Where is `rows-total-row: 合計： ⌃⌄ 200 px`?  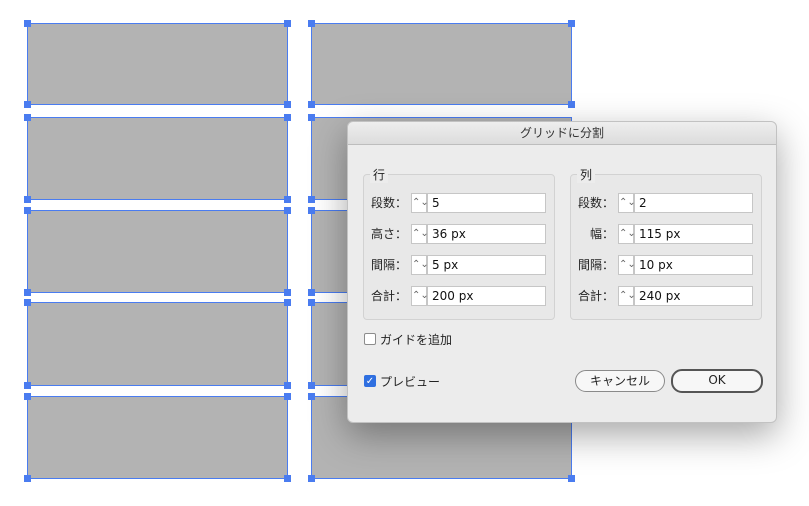
rows-total-row: 合計： ⌃⌄ 200 px is located at coordinates (454, 296).